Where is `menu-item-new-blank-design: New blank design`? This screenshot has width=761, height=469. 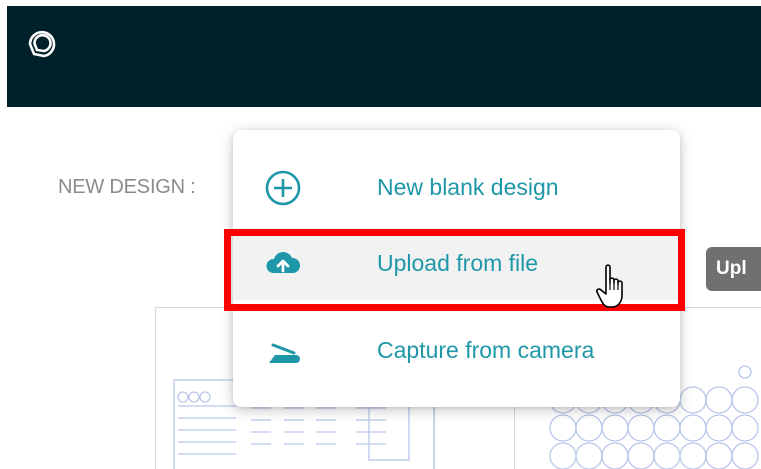
menu-item-new-blank-design: New blank design is located at coordinates (456, 188).